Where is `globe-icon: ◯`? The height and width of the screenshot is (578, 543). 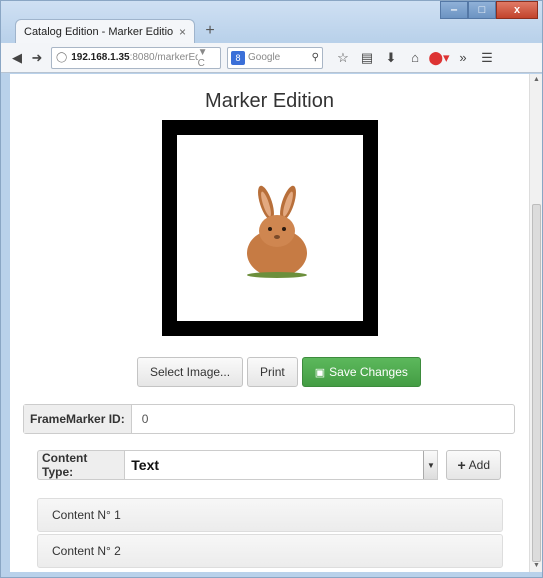 globe-icon: ◯ is located at coordinates (62, 57).